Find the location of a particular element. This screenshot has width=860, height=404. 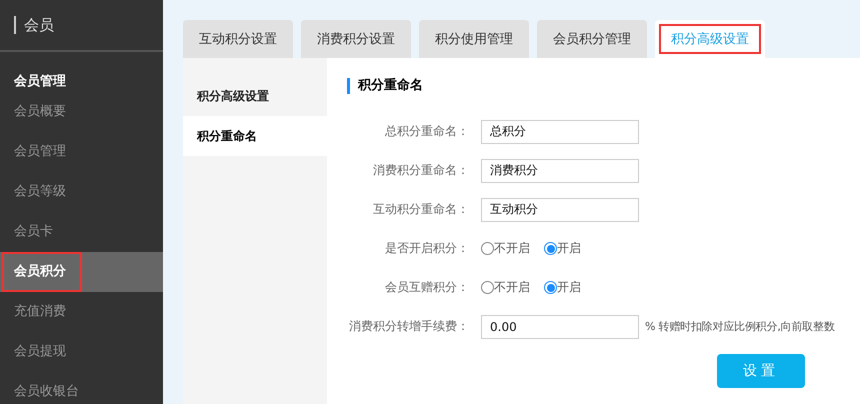

field-note: % 转赠时扣除对应比例积分,向前取整数 is located at coordinates (740, 326).